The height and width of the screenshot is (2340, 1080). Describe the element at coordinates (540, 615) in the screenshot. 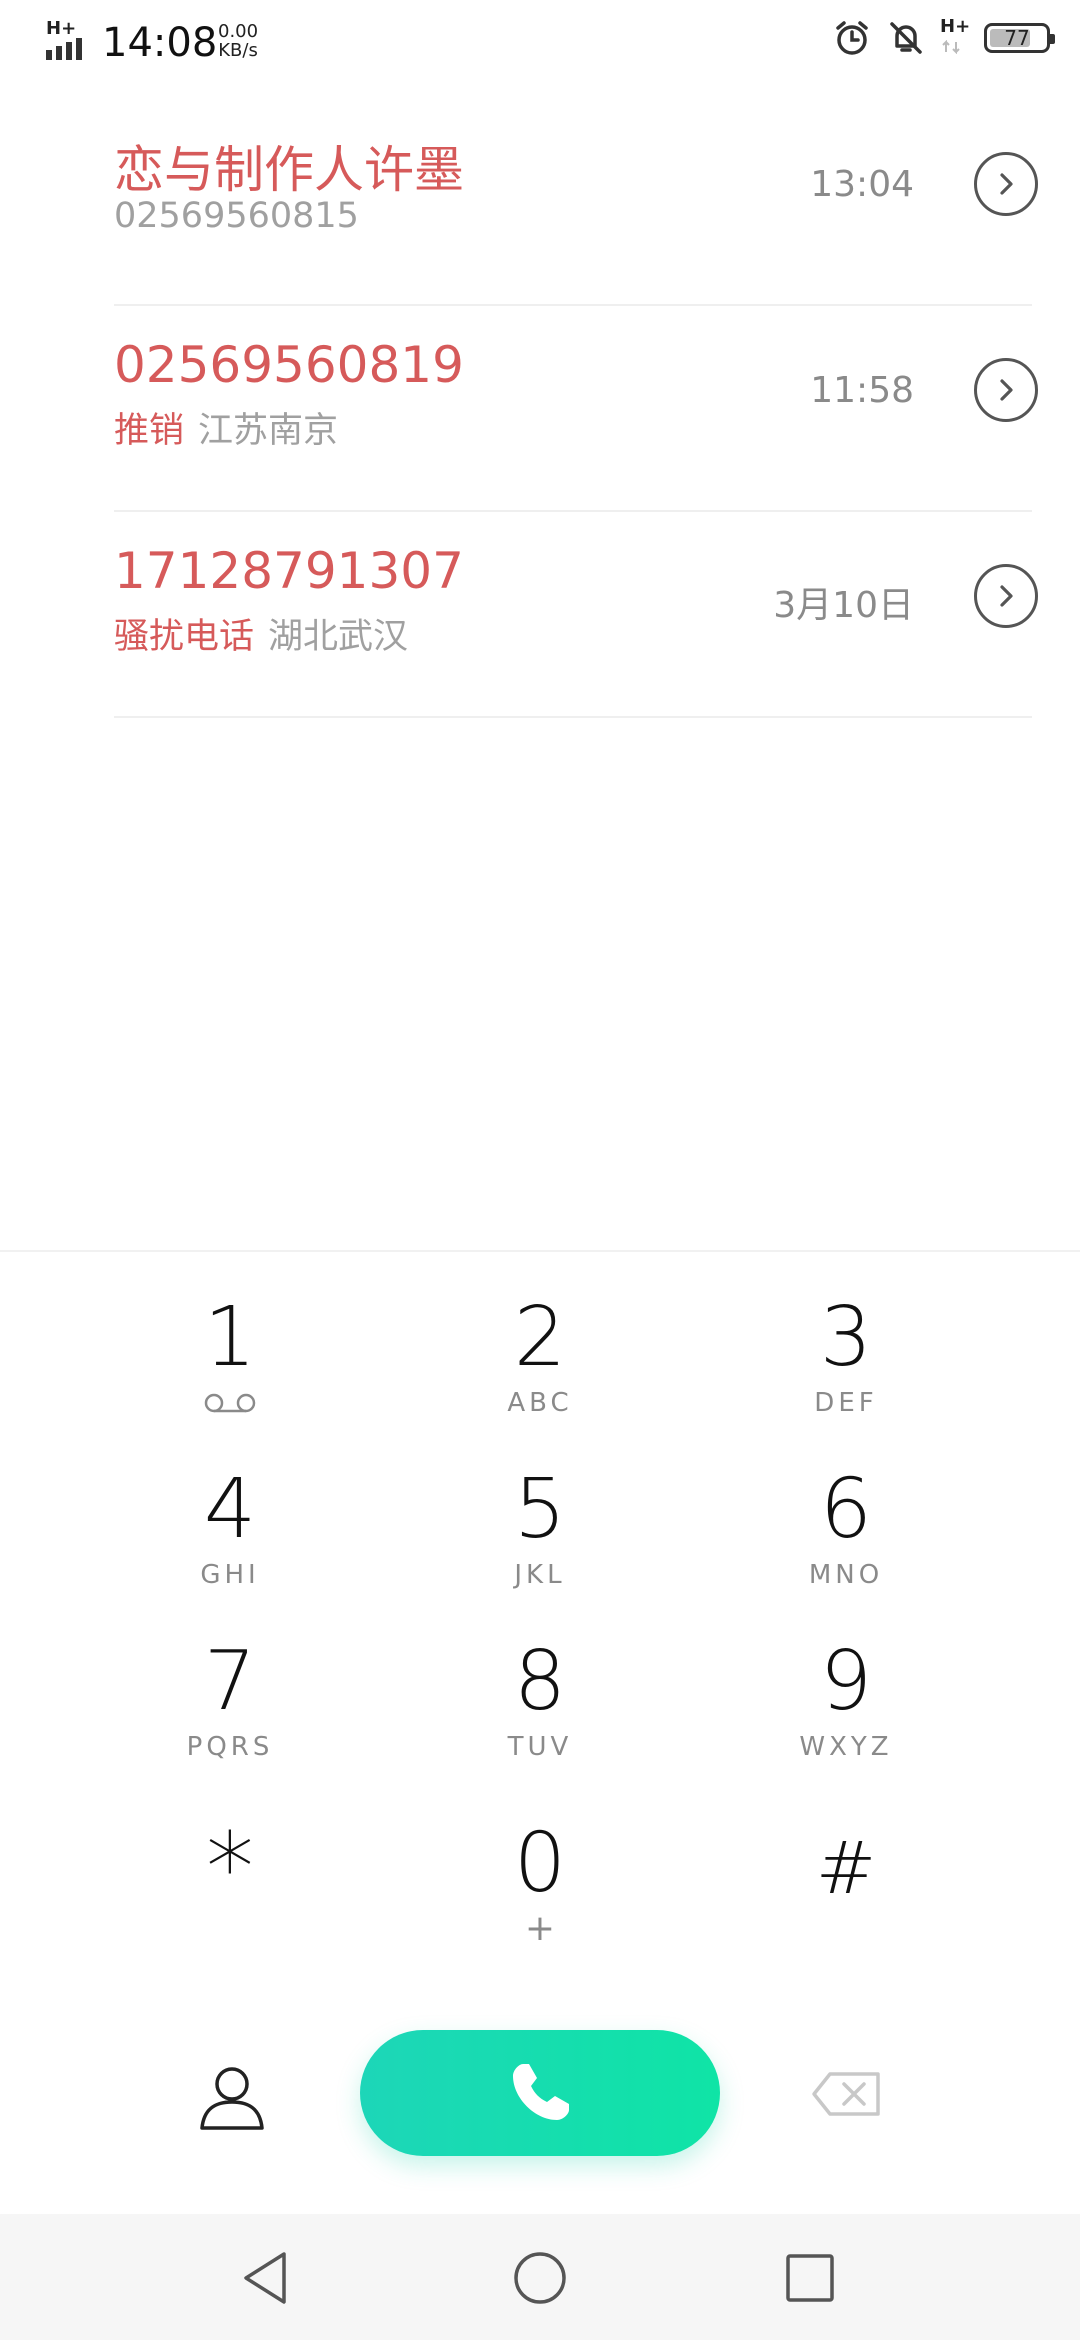

I see `call-log-row: 17128791307 骚扰电话 湖北武汉 3月10日` at that location.